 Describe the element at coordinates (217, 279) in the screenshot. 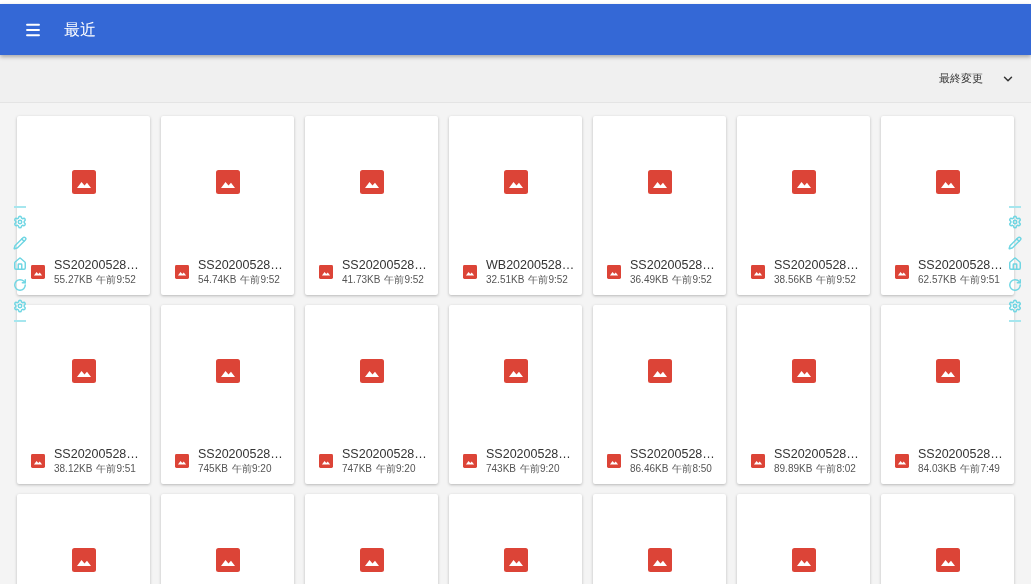

I see `file-size: 54.74KB` at that location.